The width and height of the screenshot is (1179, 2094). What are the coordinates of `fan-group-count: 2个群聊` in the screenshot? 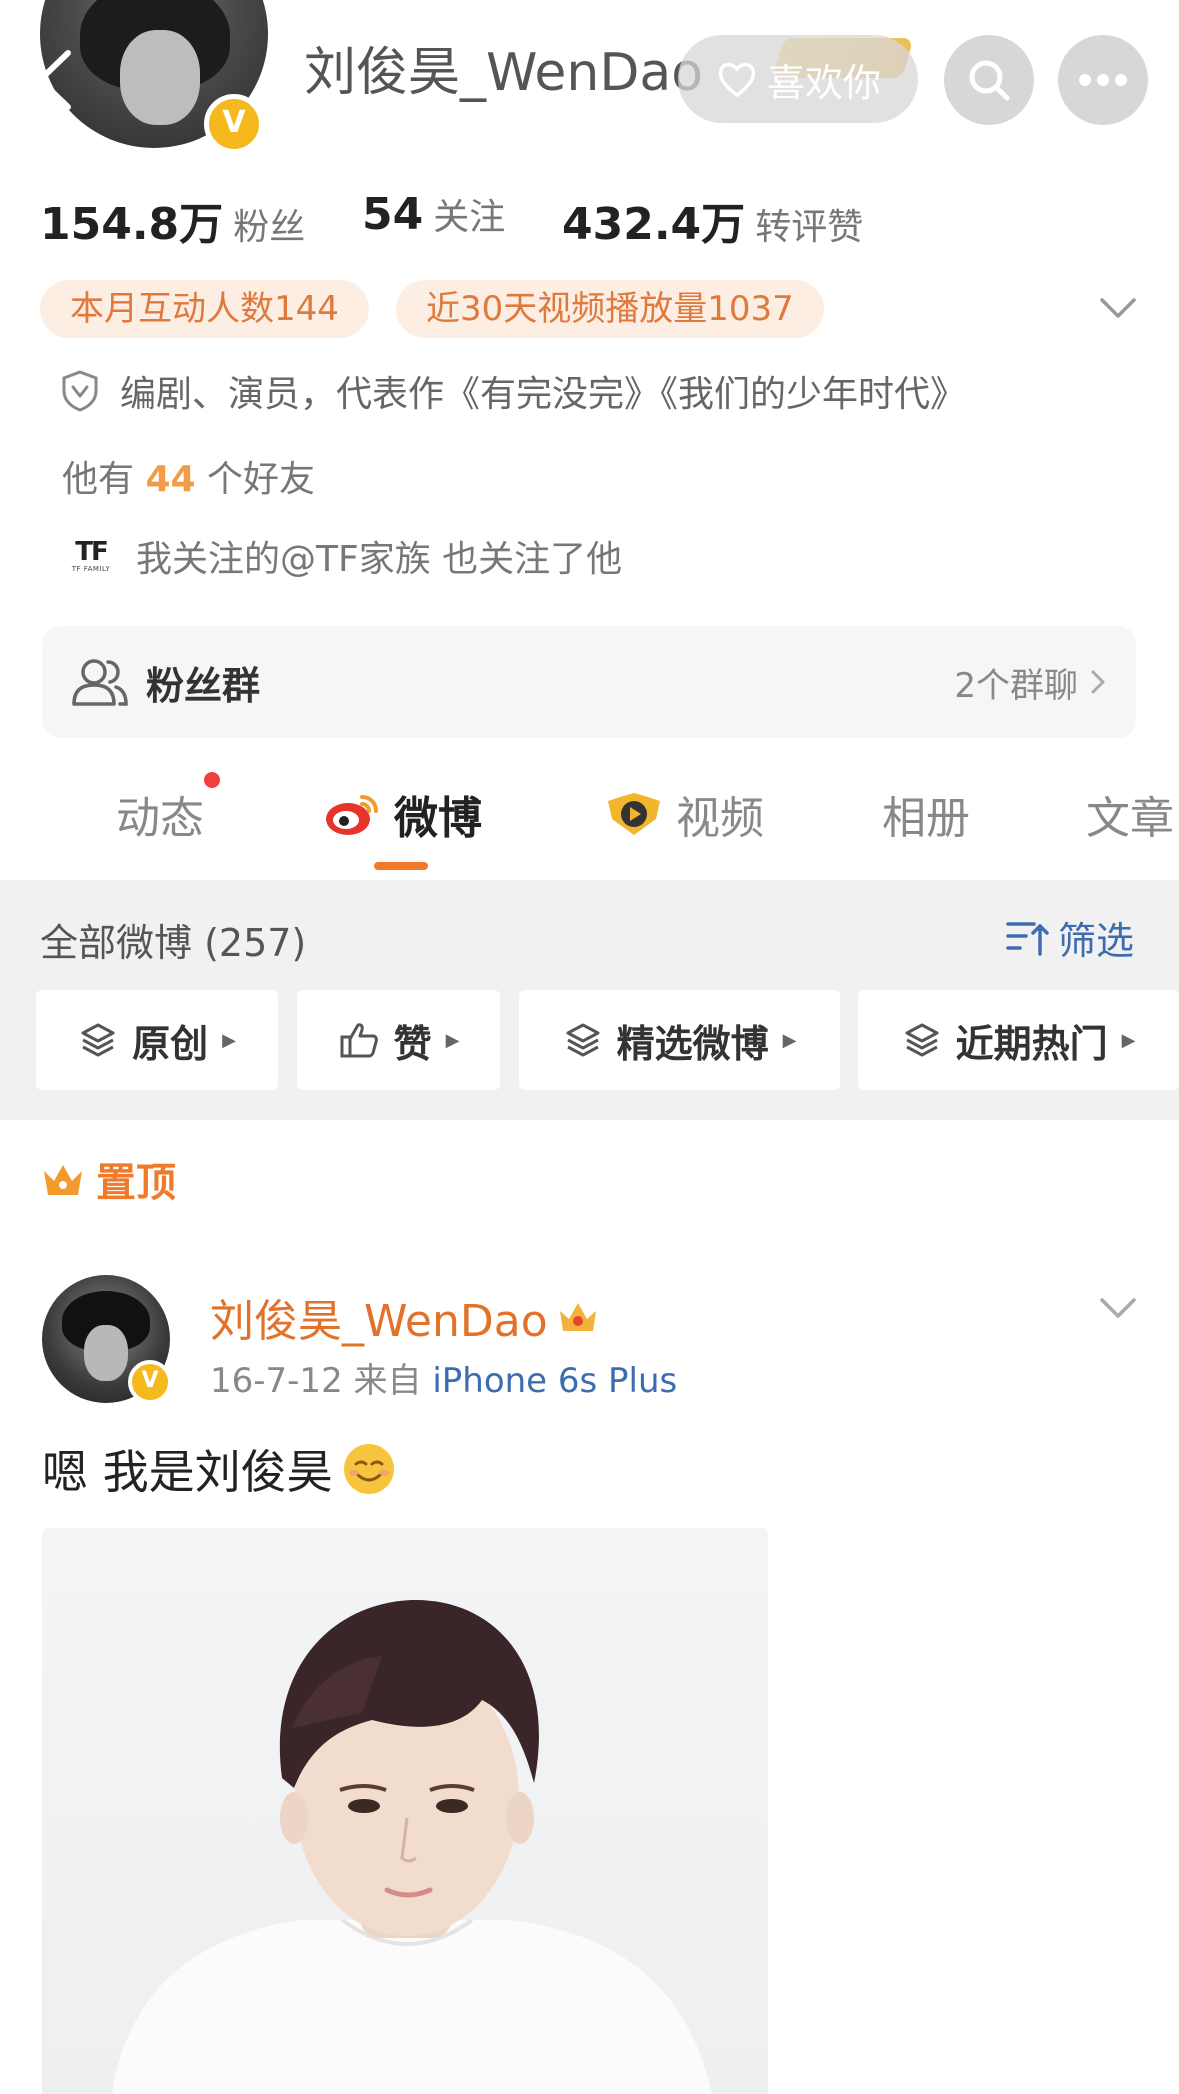 It's located at (1031, 682).